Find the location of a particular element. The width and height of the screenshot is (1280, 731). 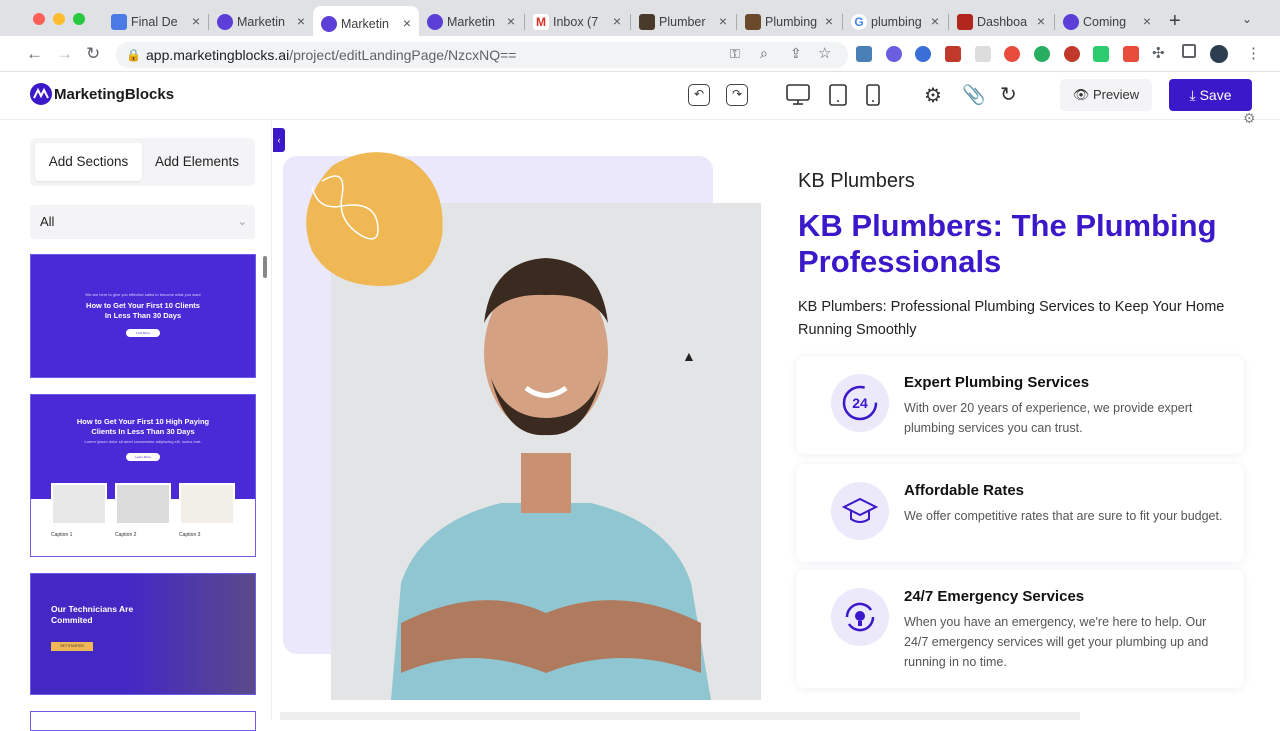

section-template-thumbnail is located at coordinates (143, 721).